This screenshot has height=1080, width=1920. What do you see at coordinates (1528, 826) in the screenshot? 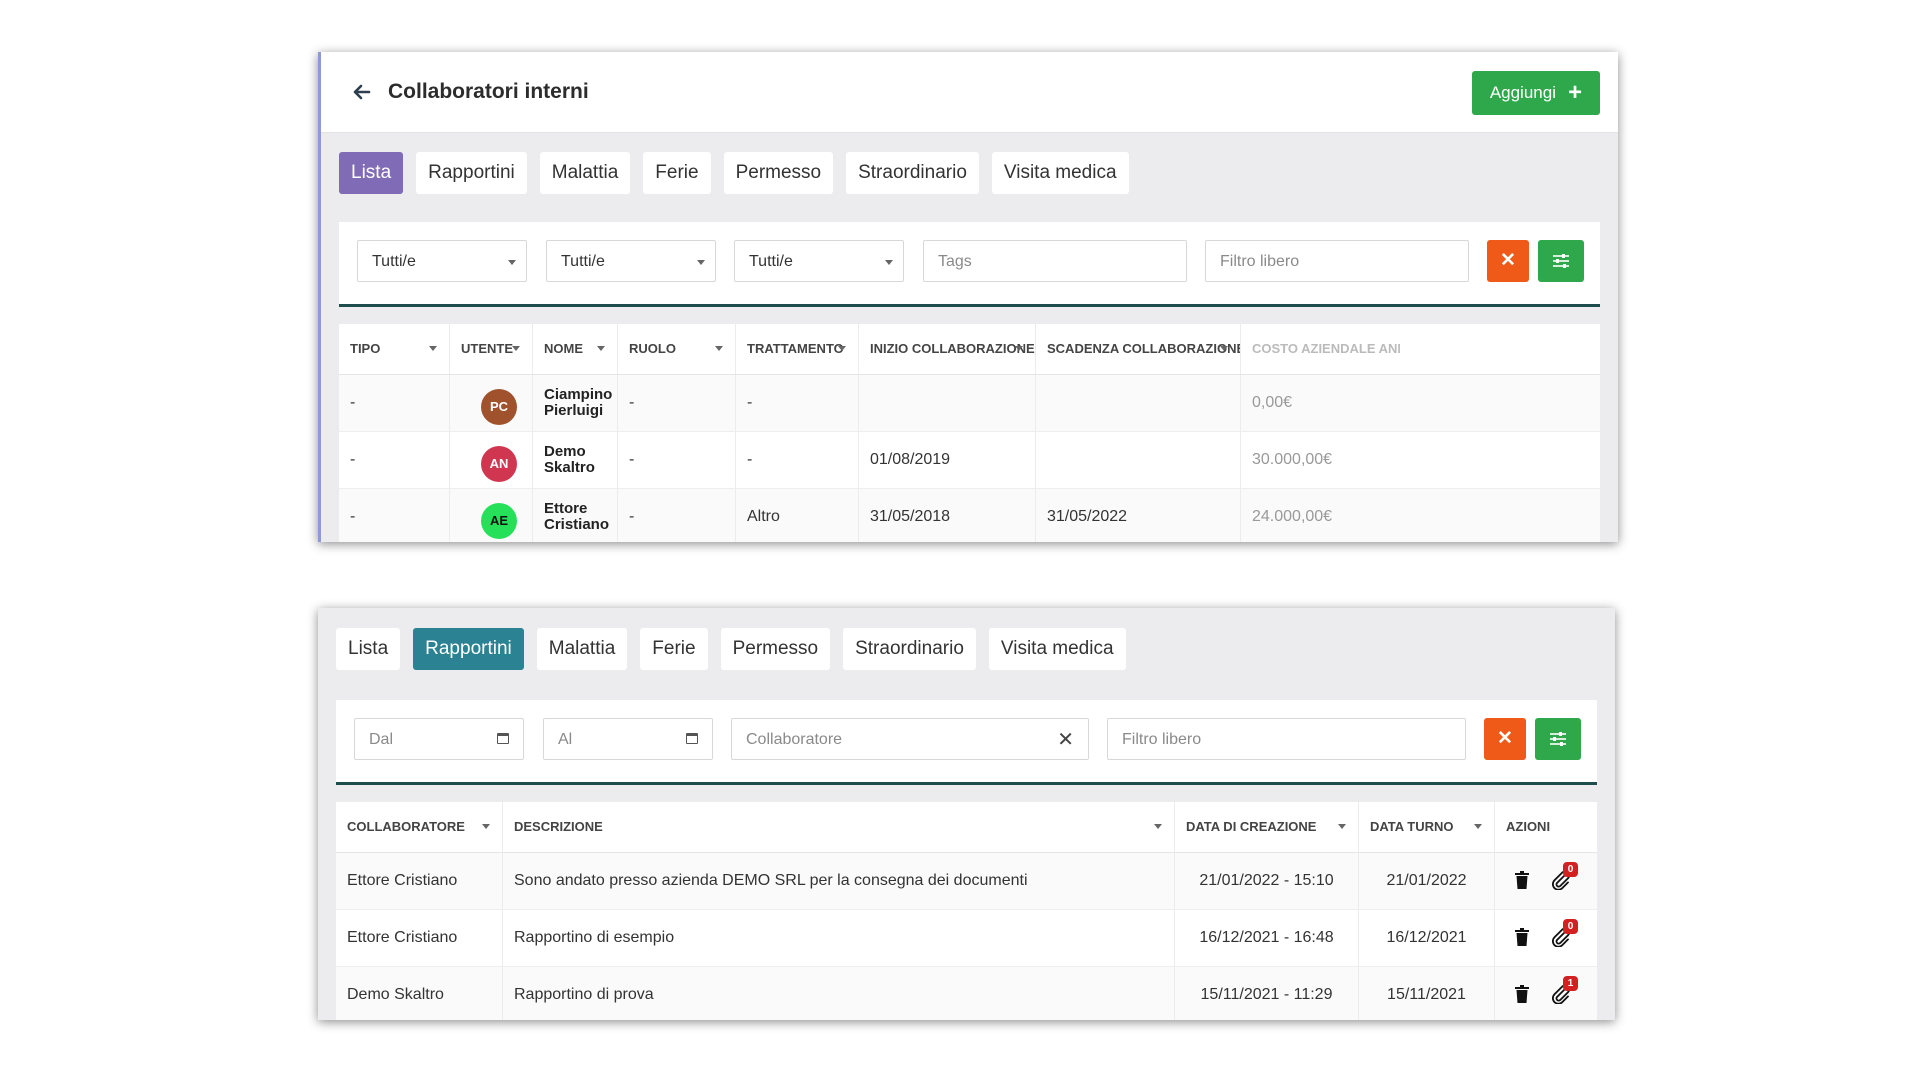
I see `column-header-azioni: AZIONI` at bounding box center [1528, 826].